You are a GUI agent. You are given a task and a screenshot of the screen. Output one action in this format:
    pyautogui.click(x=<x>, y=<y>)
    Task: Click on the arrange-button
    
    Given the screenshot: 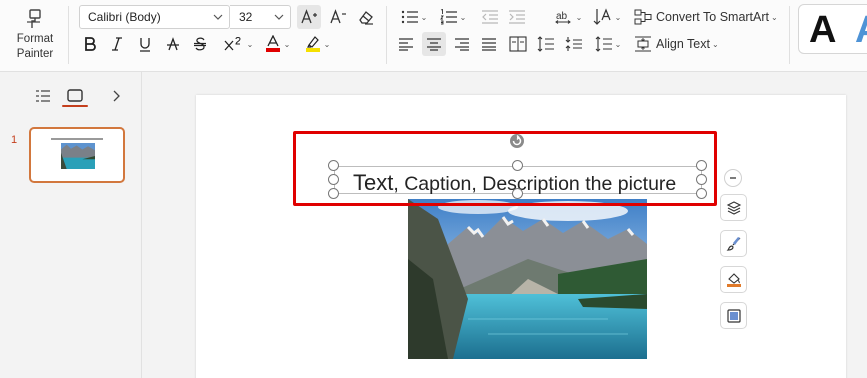 What is the action you would take?
    pyautogui.click(x=733, y=207)
    